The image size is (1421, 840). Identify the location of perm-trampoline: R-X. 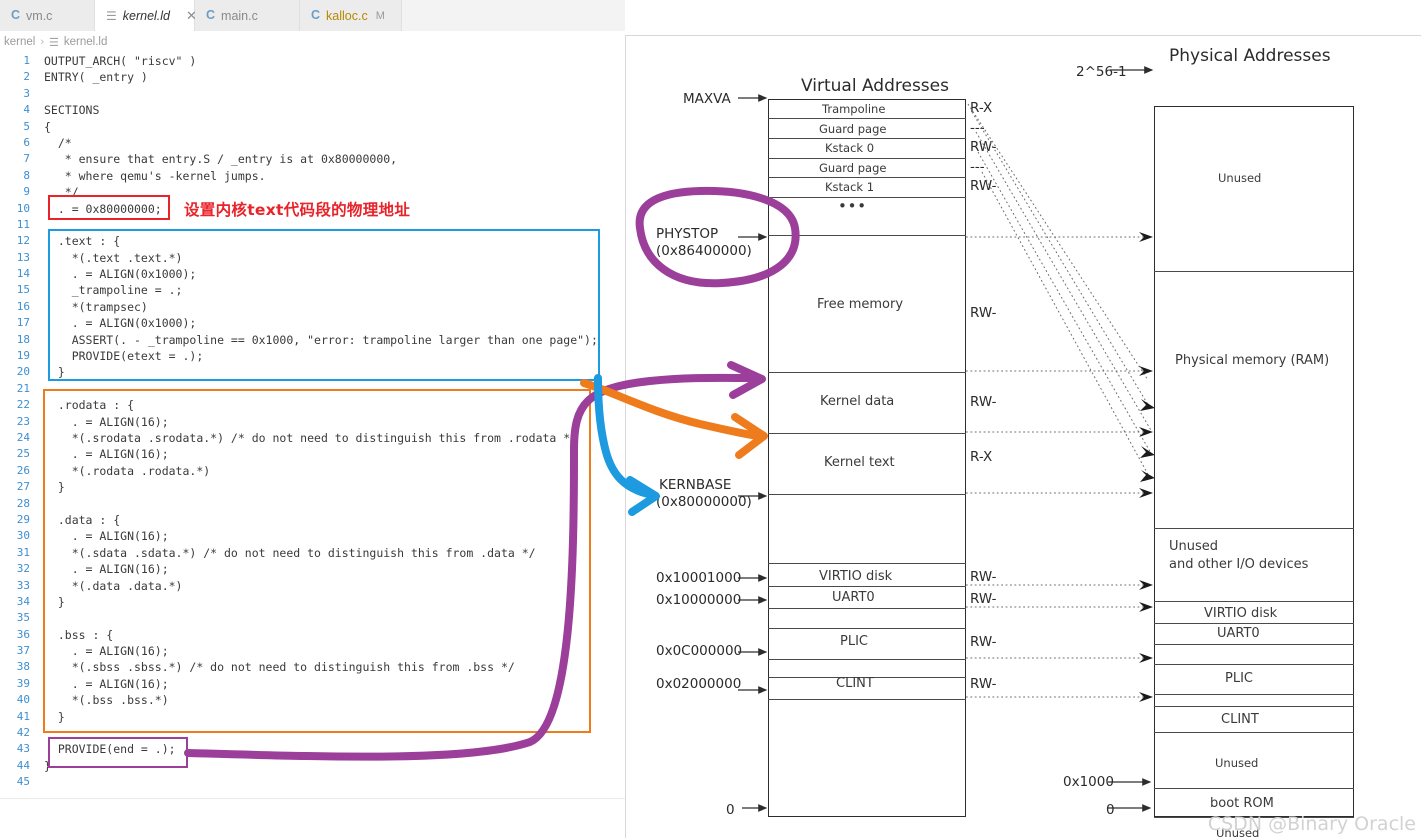
(981, 108).